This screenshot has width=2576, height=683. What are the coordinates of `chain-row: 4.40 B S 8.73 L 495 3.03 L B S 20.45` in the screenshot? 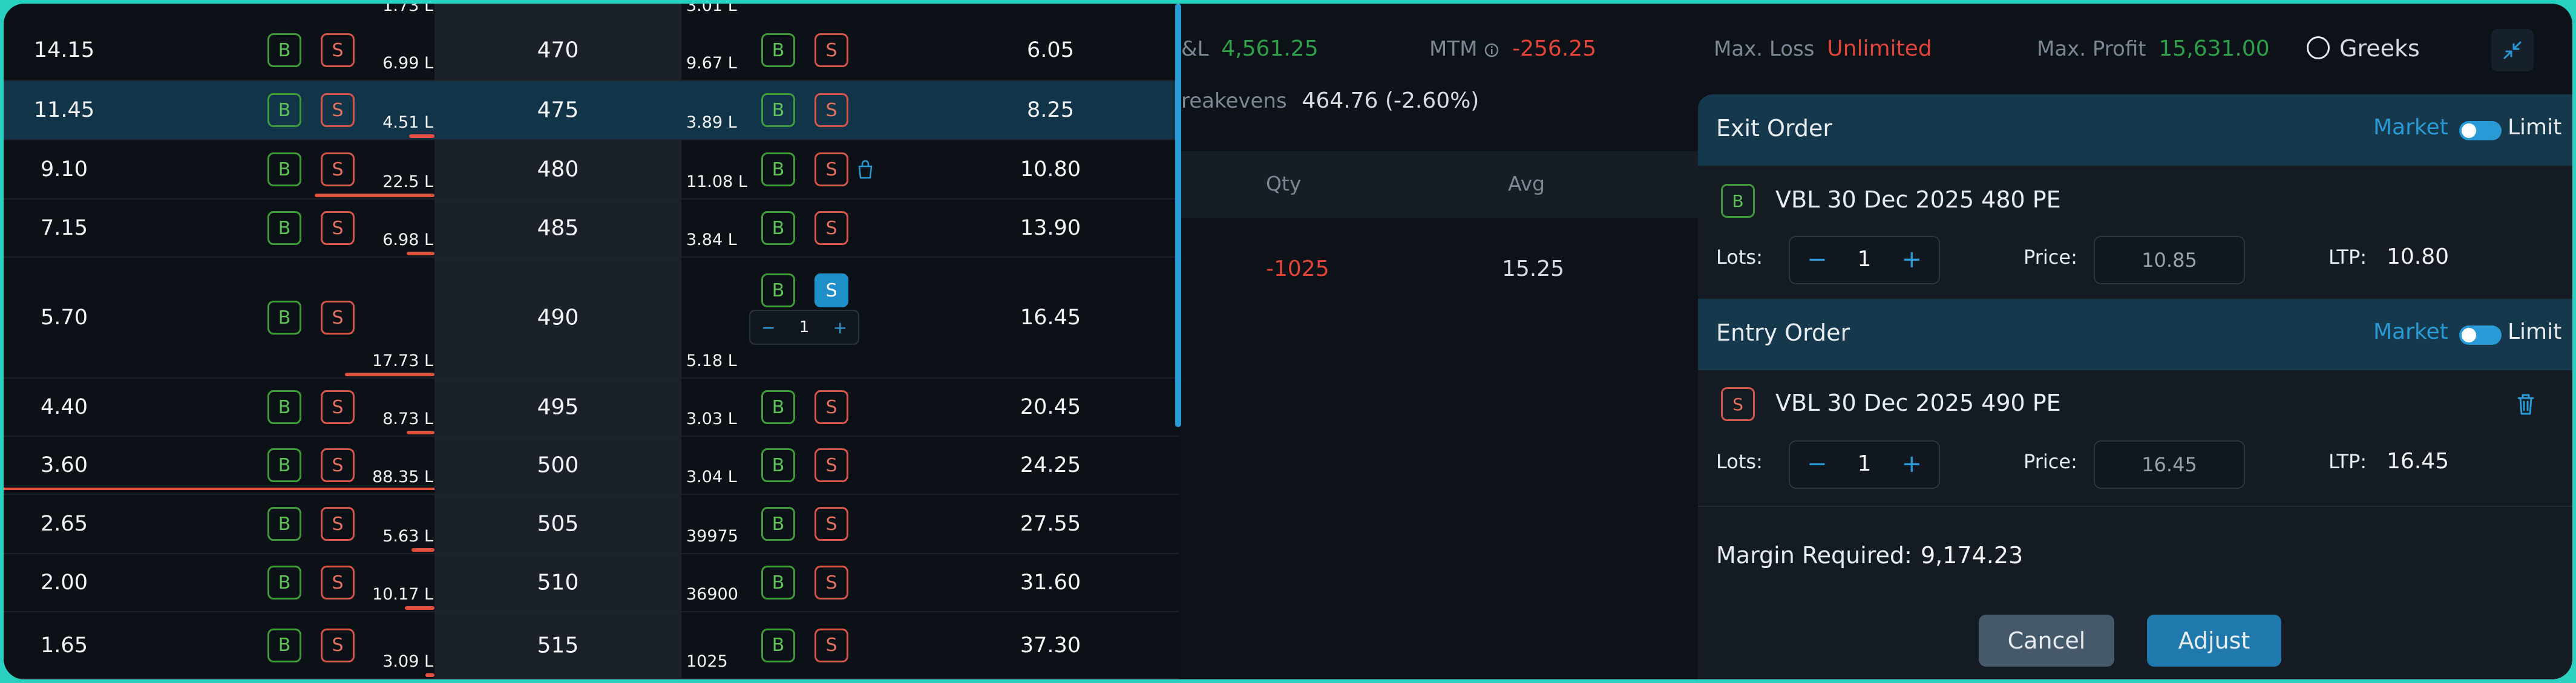 It's located at (591, 408).